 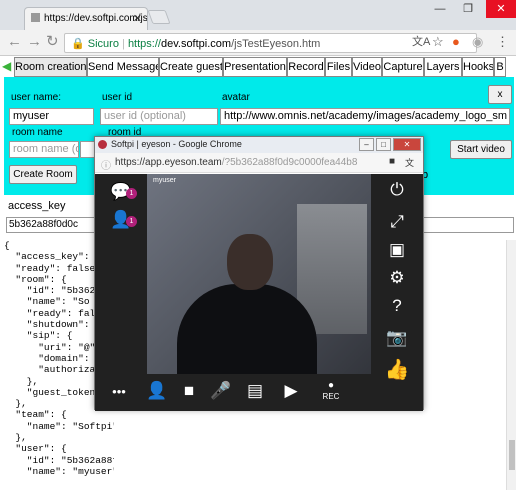 What do you see at coordinates (144, 44) in the screenshot?
I see `url-scheme: https://` at bounding box center [144, 44].